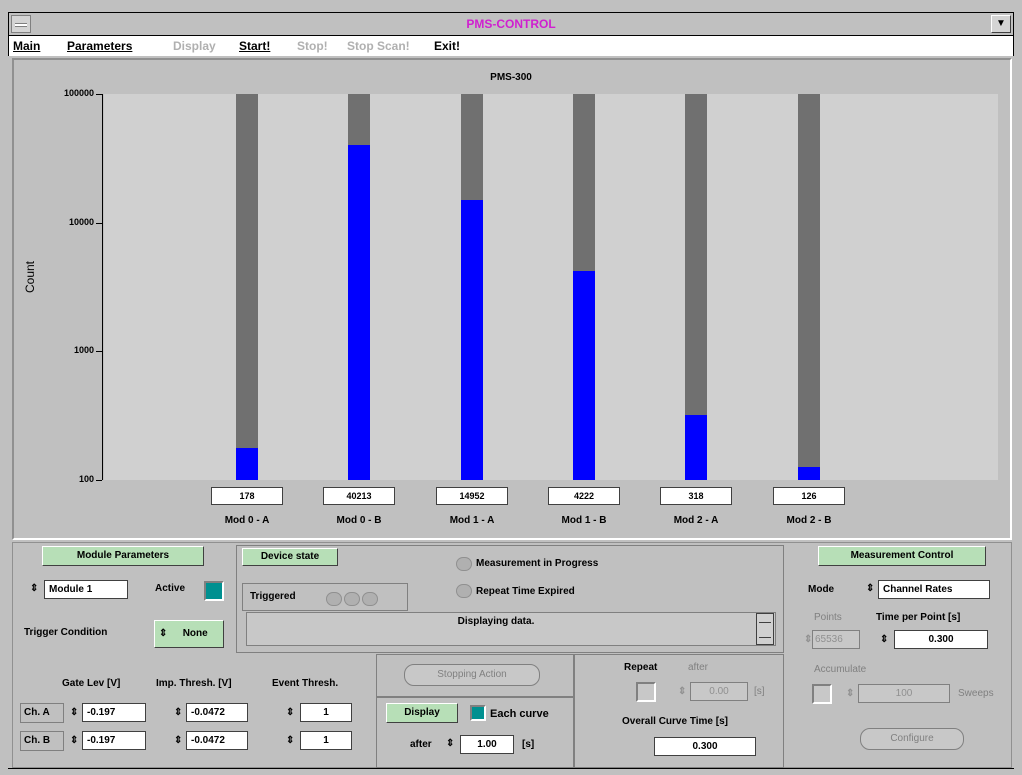  I want to click on ch-b-label: Ch. B, so click(37, 740).